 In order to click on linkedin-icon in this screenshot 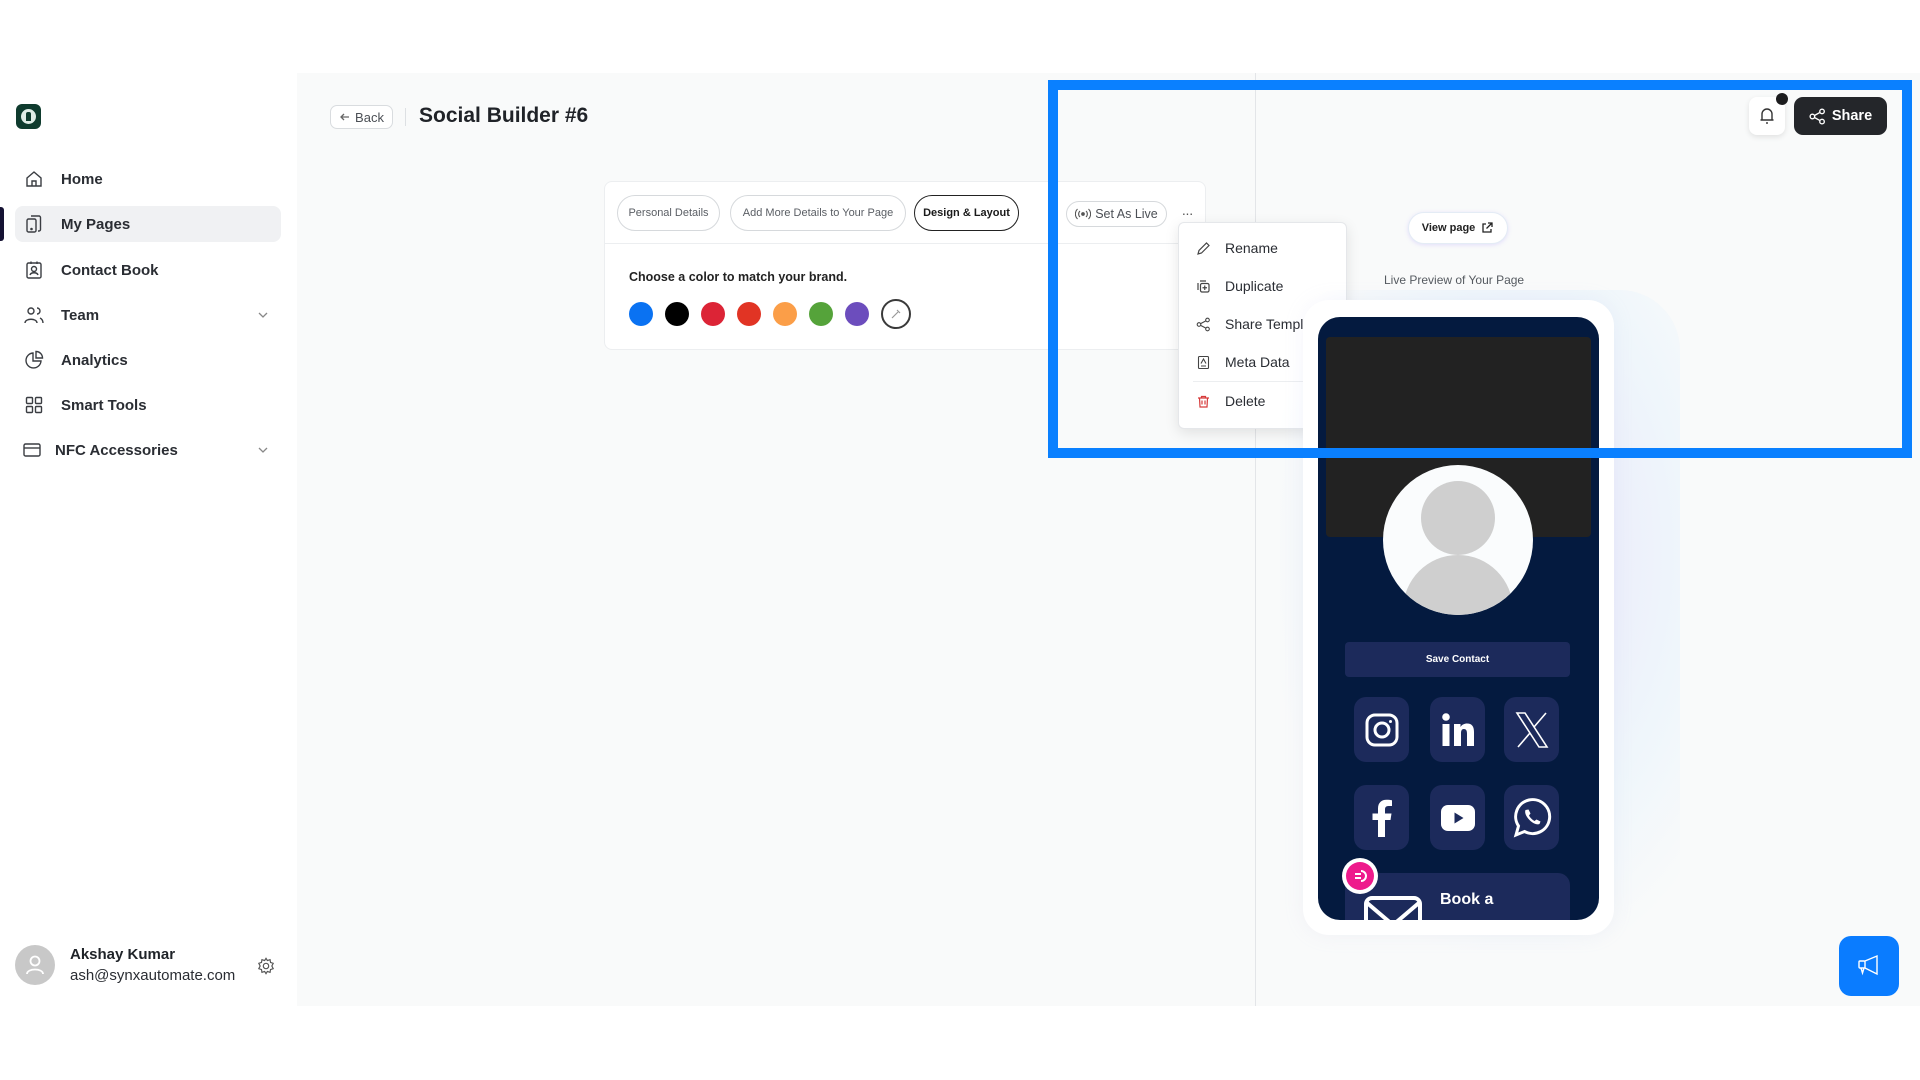, I will do `click(1457, 729)`.